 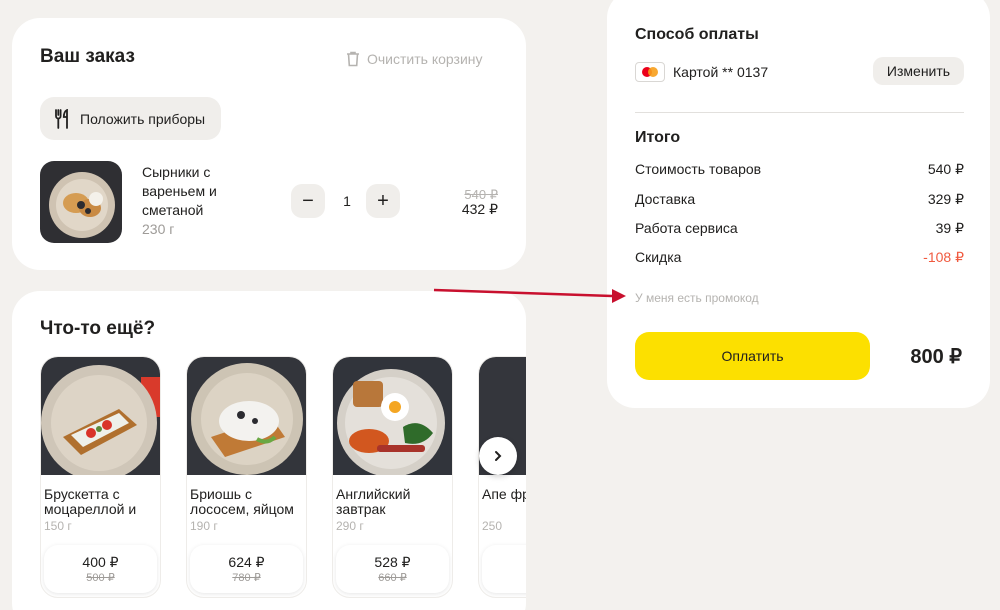 What do you see at coordinates (799, 257) in the screenshot?
I see `total-row-discount: Скидка -108 ₽` at bounding box center [799, 257].